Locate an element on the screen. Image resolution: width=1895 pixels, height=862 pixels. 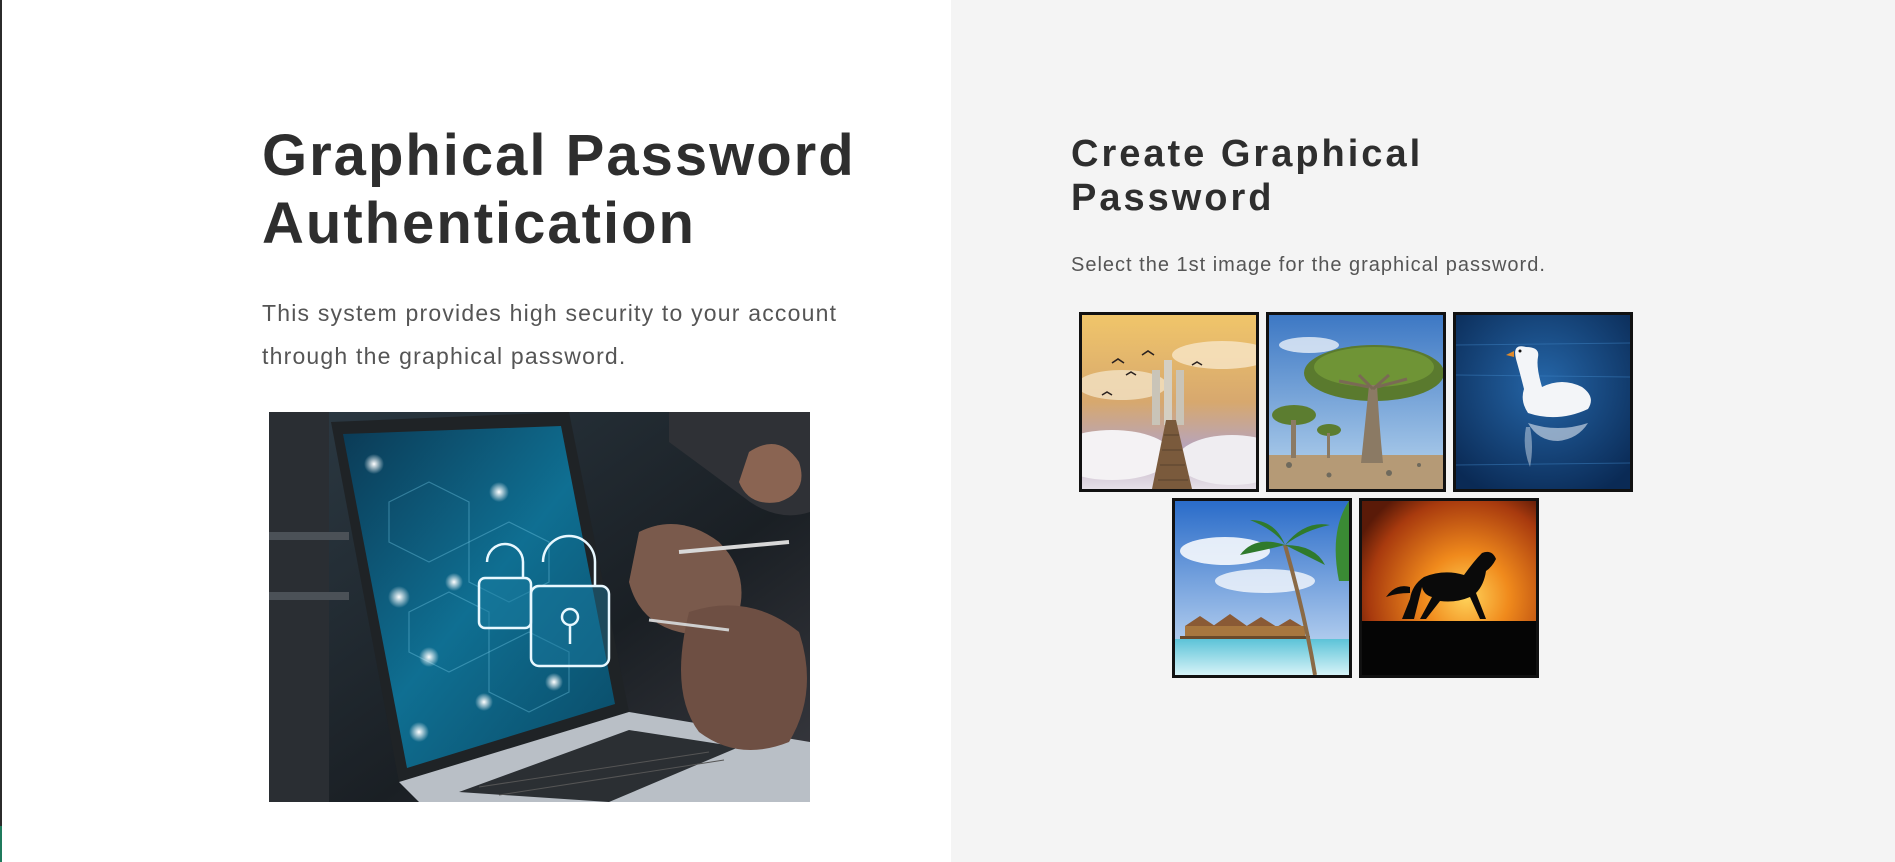
white-swan-image is located at coordinates (1543, 402).